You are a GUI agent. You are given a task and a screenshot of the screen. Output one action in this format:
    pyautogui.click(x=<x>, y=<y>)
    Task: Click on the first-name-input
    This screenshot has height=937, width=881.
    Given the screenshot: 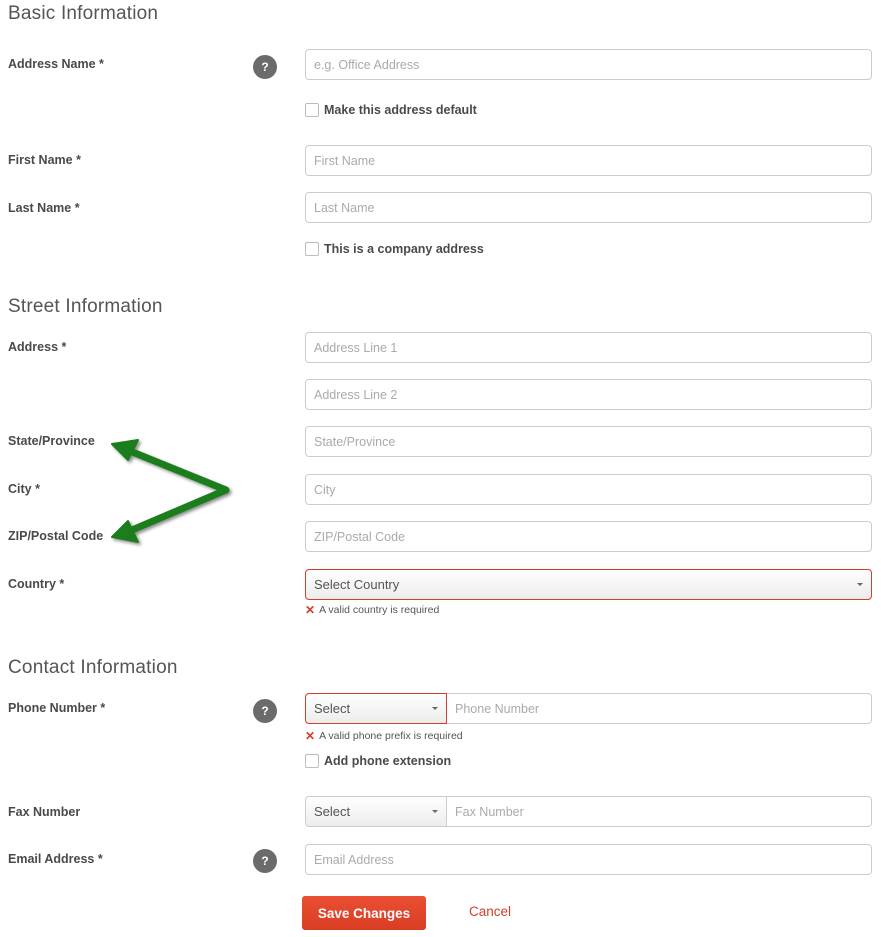 What is the action you would take?
    pyautogui.click(x=588, y=160)
    